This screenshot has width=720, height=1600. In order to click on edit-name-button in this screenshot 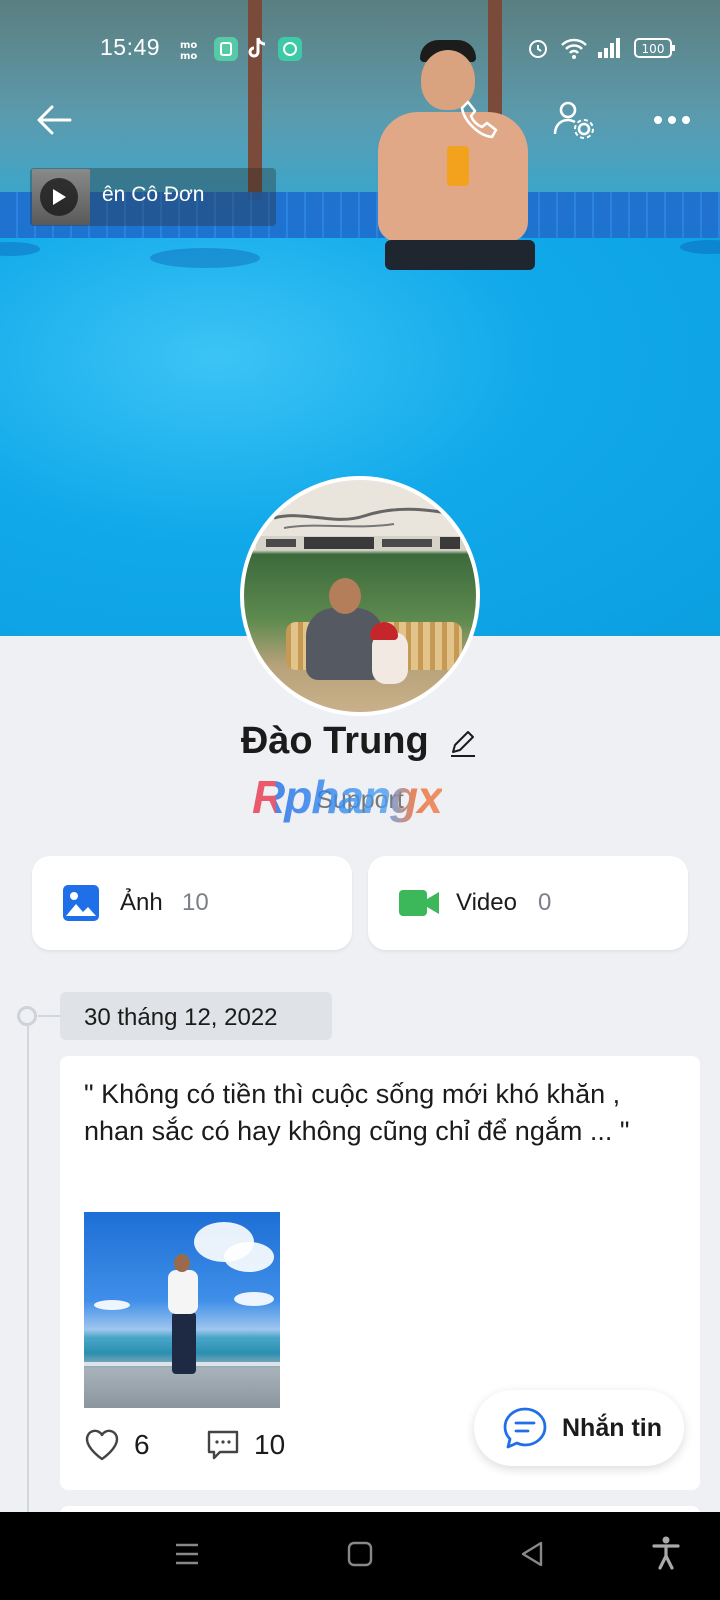, I will do `click(463, 742)`.